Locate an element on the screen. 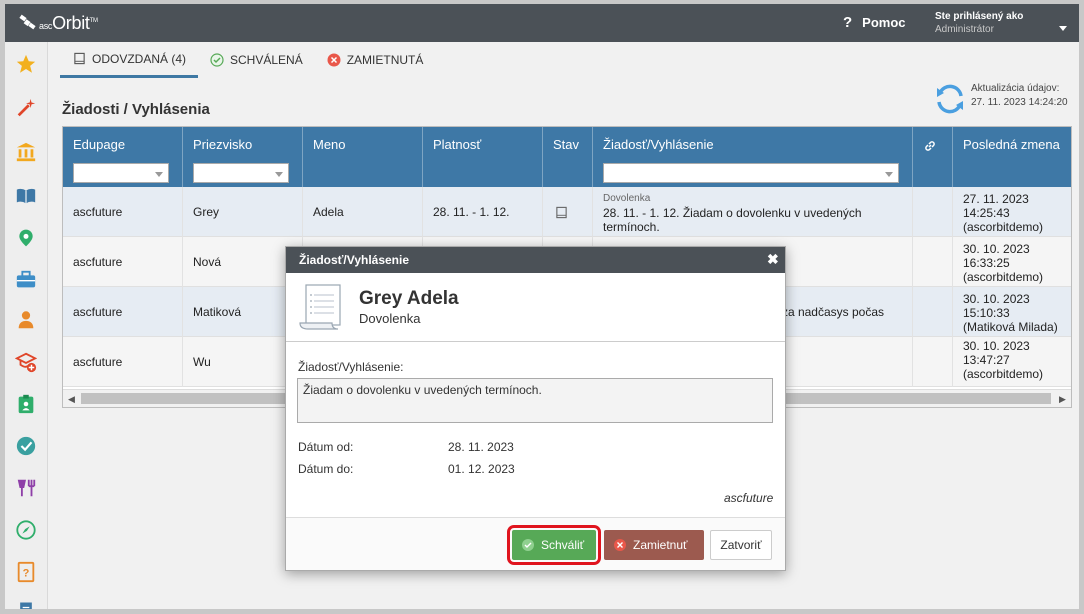  user-line1: Ste prihlásený ako is located at coordinates (979, 16).